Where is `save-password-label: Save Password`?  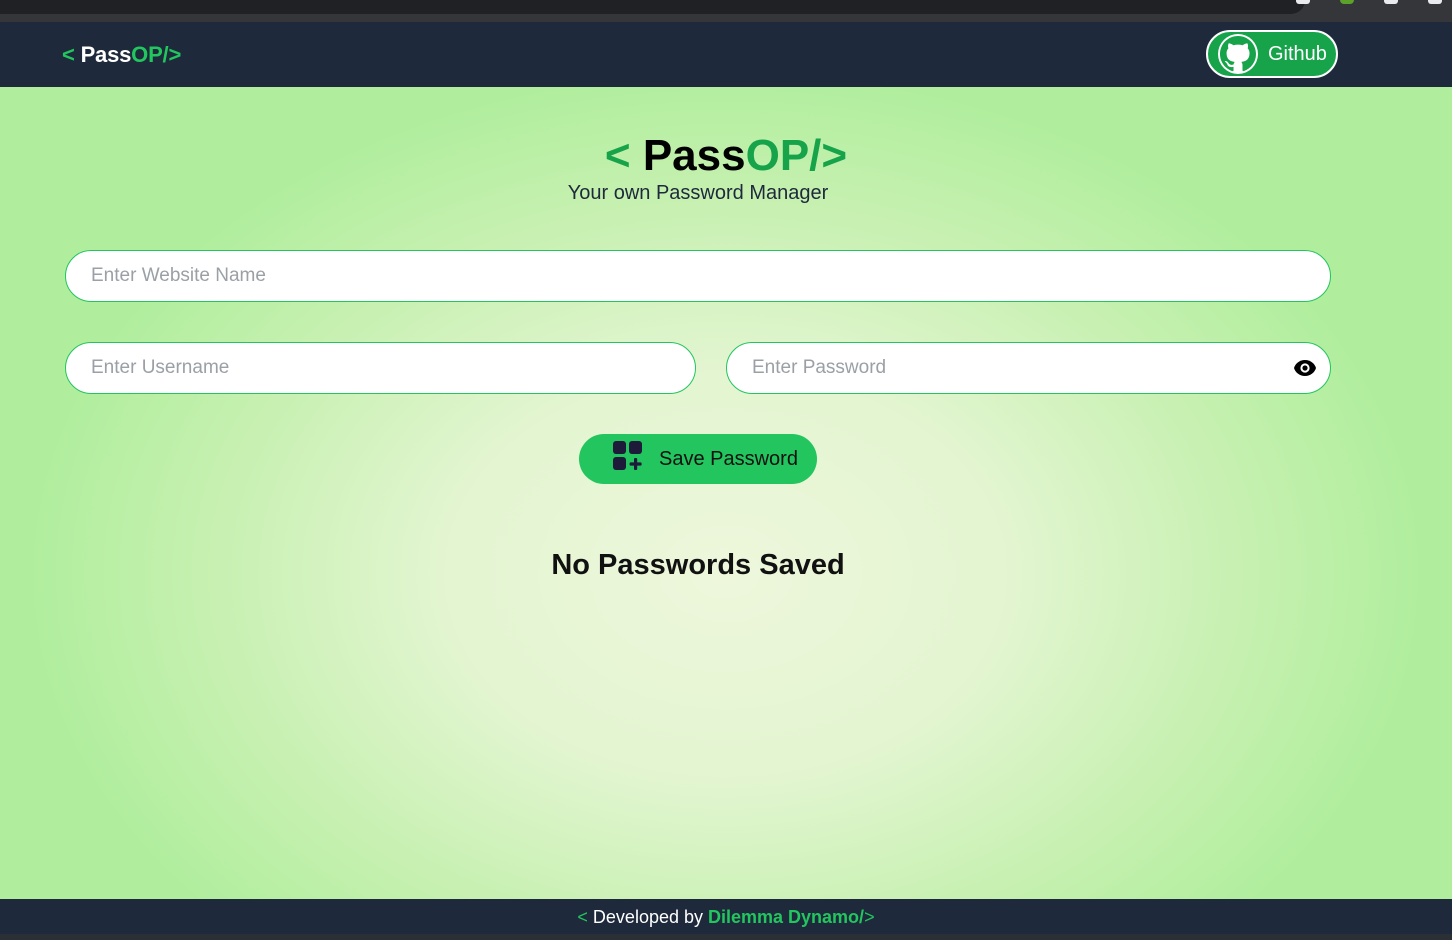 save-password-label: Save Password is located at coordinates (728, 458).